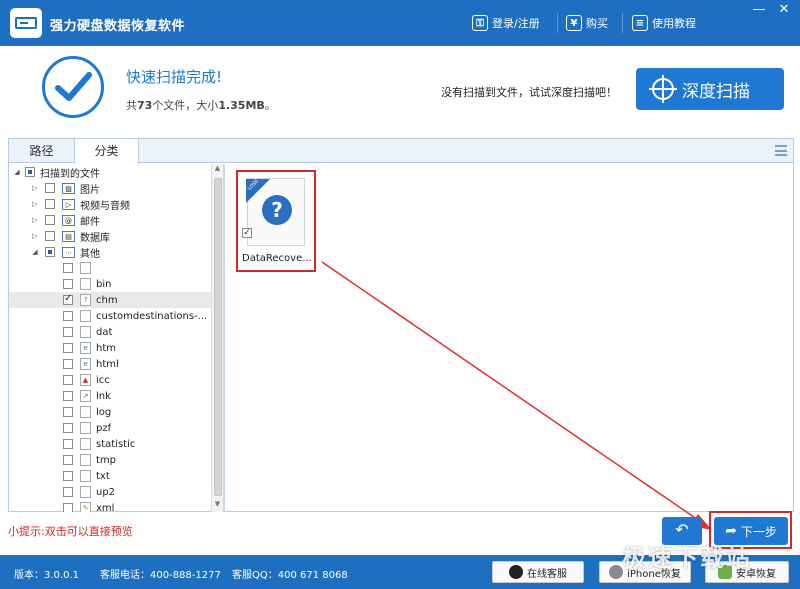 This screenshot has height=589, width=800. I want to click on mail-icon: @, so click(68, 220).